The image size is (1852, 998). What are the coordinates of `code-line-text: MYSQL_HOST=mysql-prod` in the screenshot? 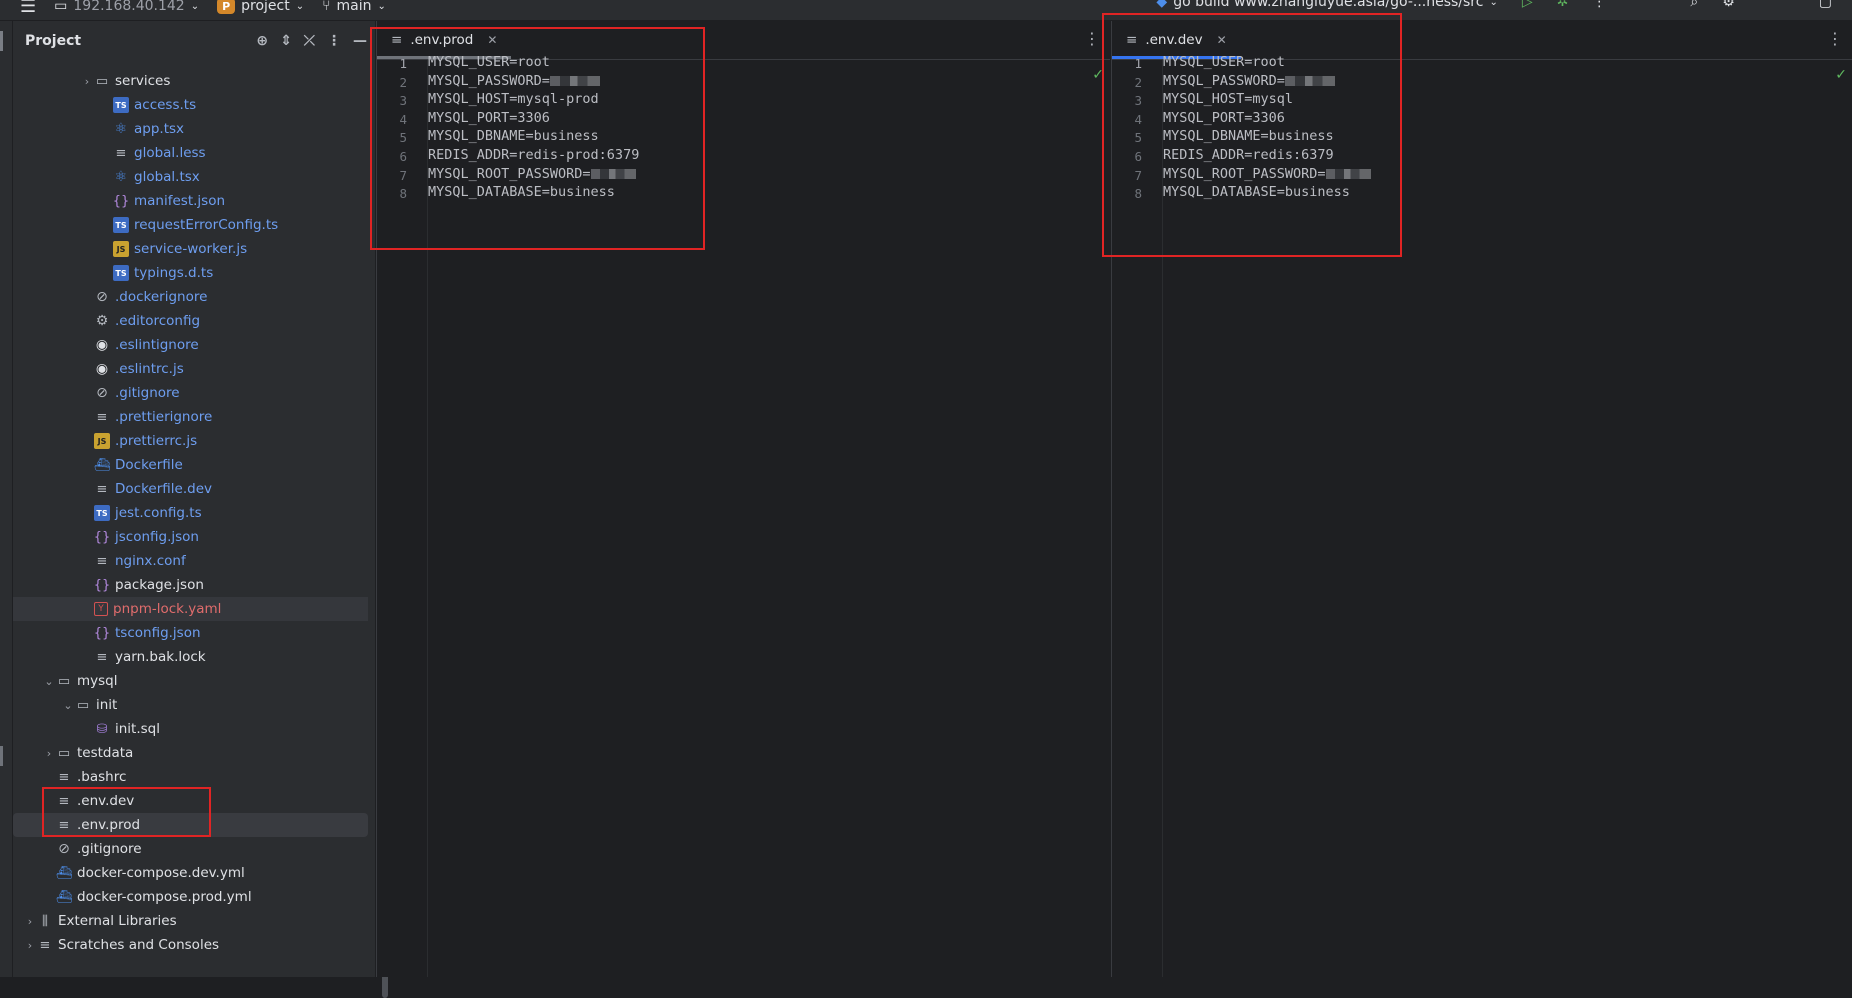 It's located at (513, 99).